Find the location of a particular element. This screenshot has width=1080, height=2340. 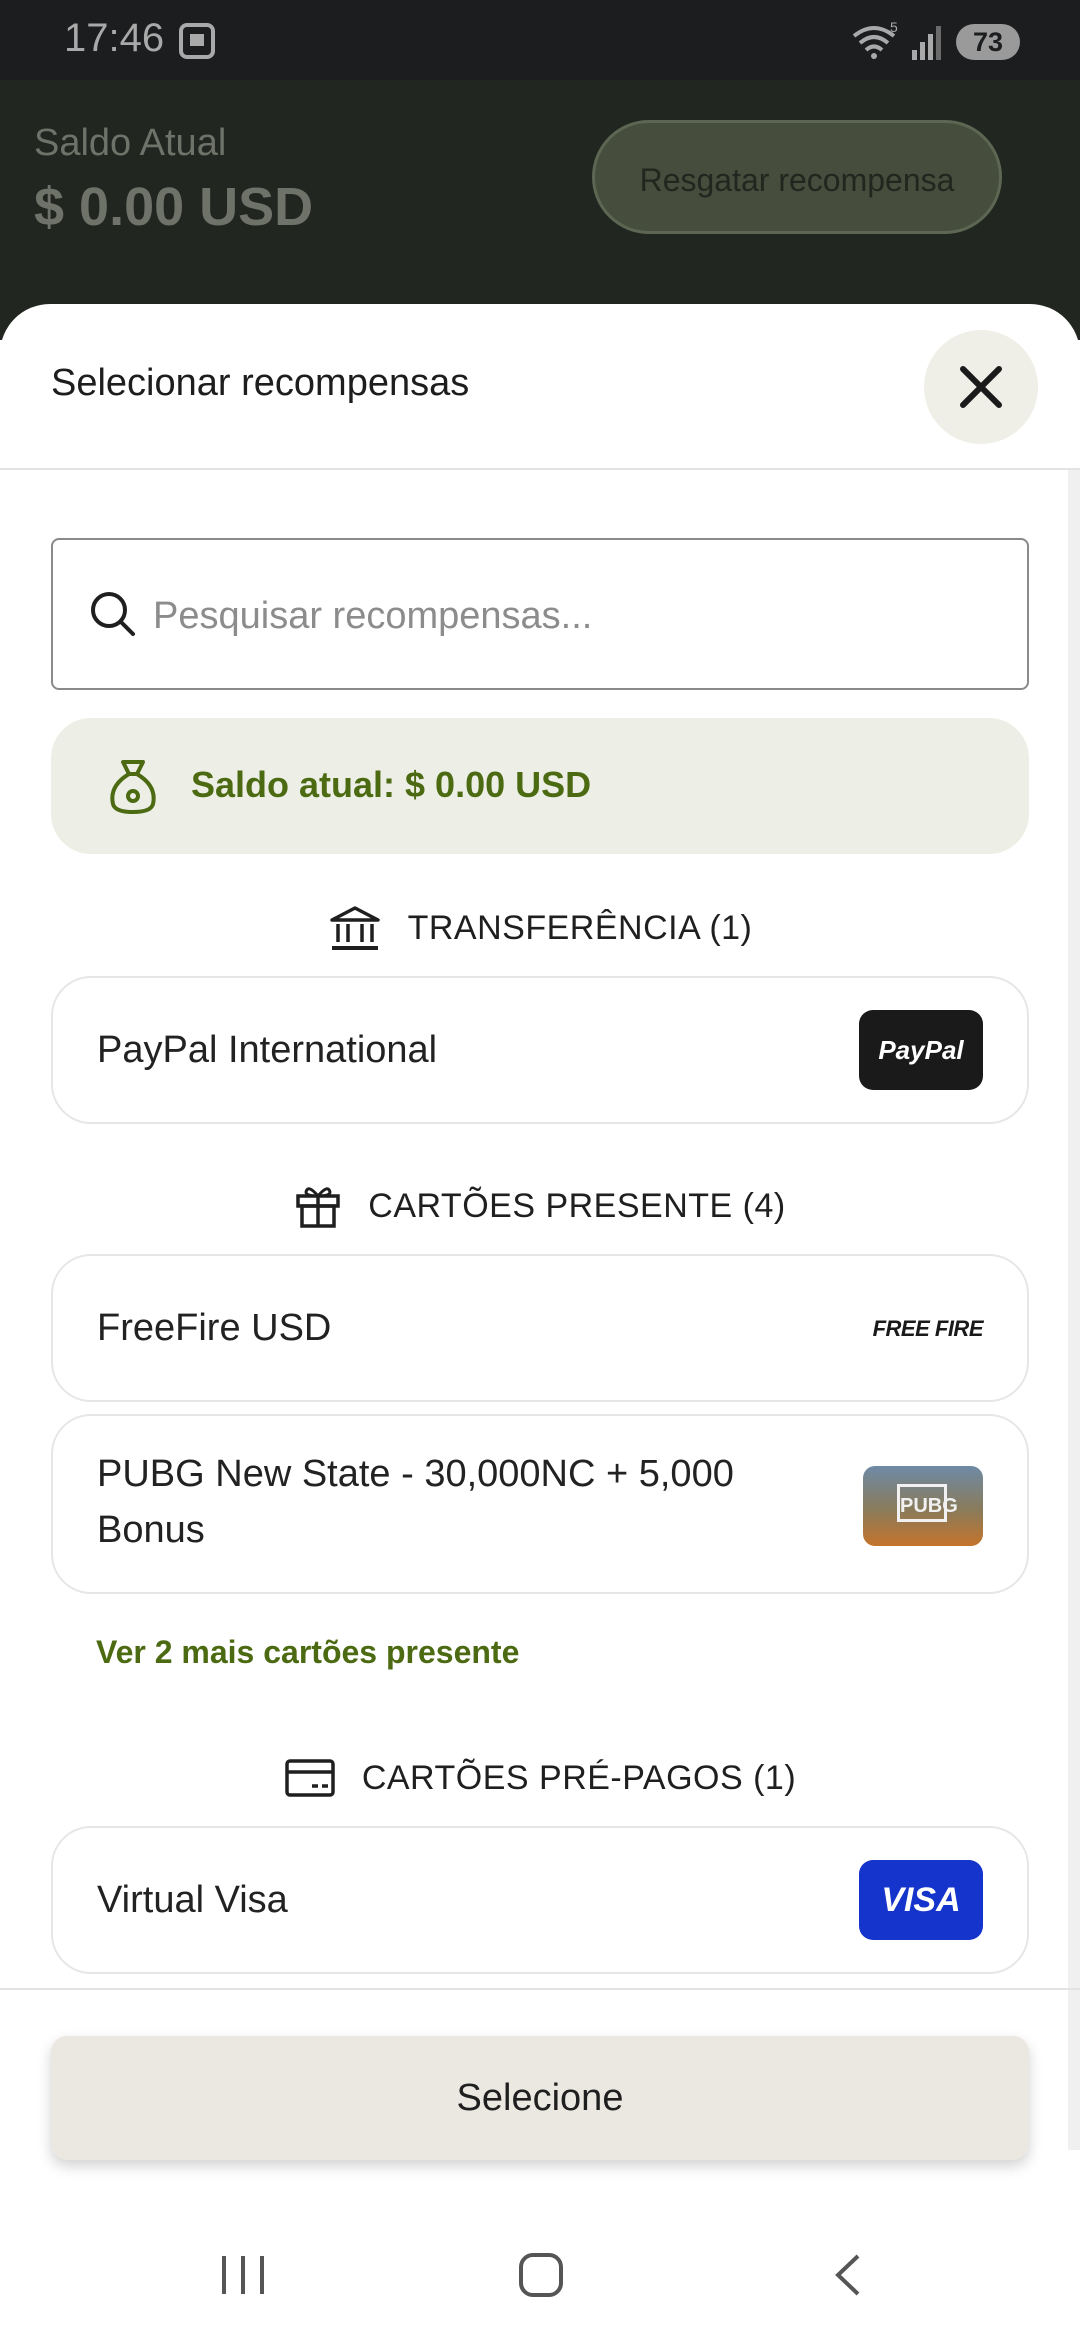

close-icon is located at coordinates (981, 387).